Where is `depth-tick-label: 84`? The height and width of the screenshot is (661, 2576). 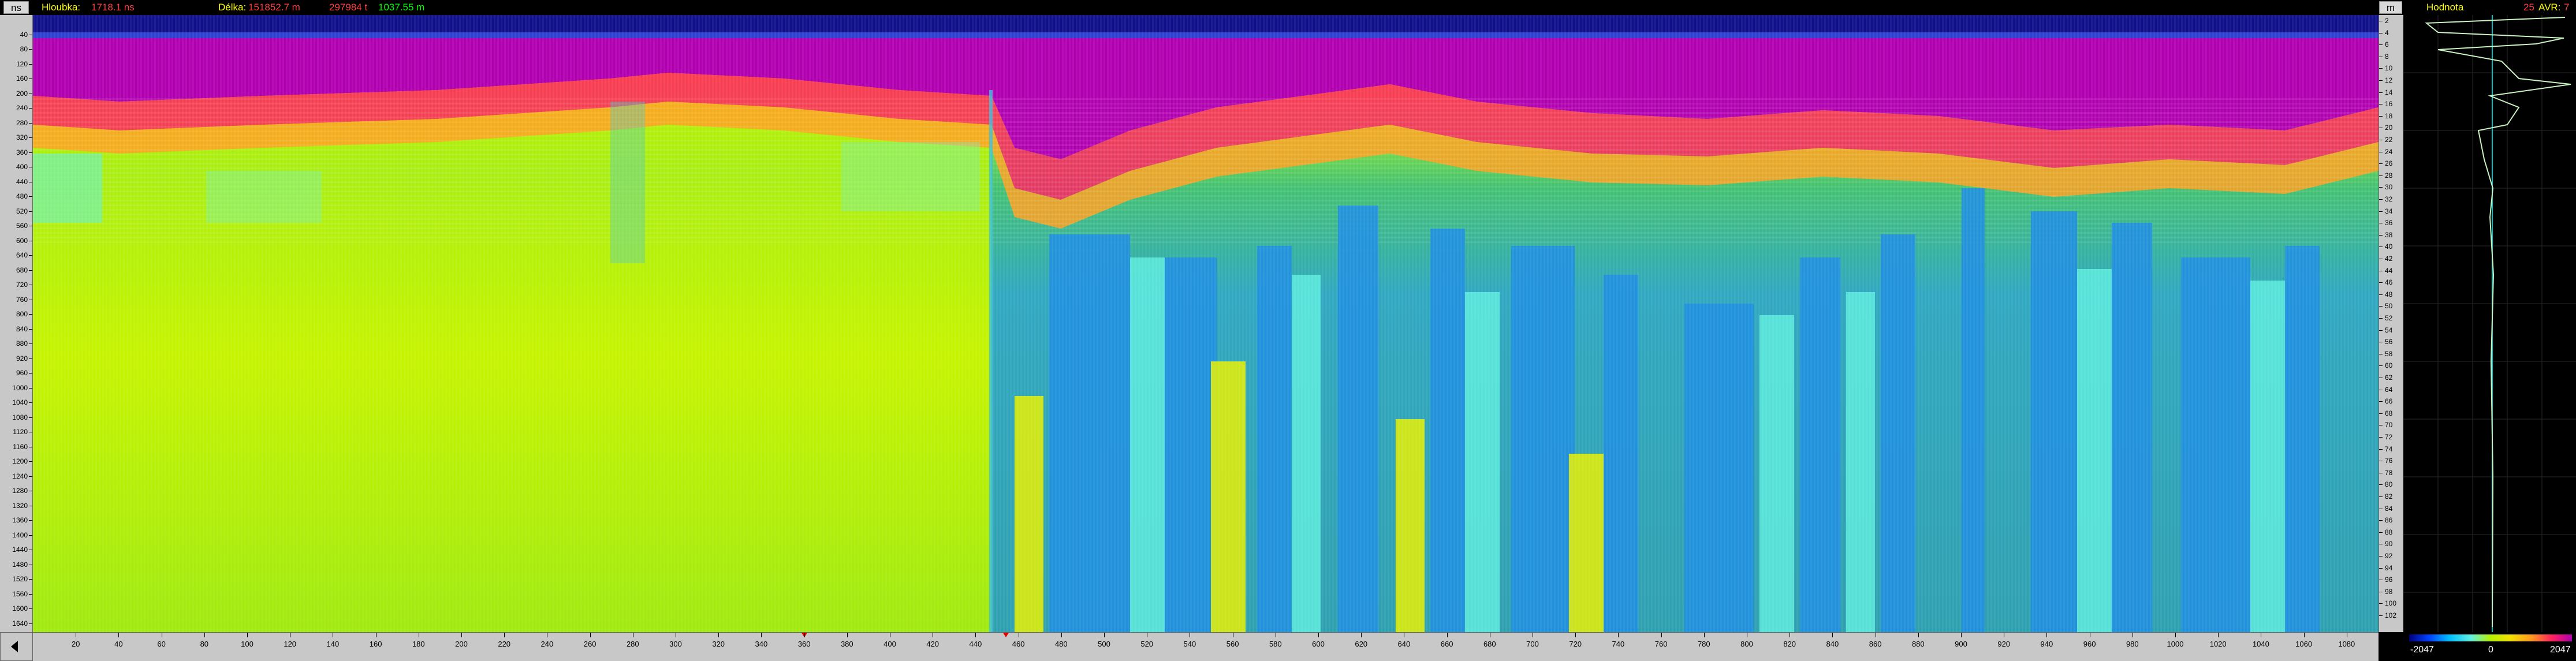 depth-tick-label: 84 is located at coordinates (2389, 508).